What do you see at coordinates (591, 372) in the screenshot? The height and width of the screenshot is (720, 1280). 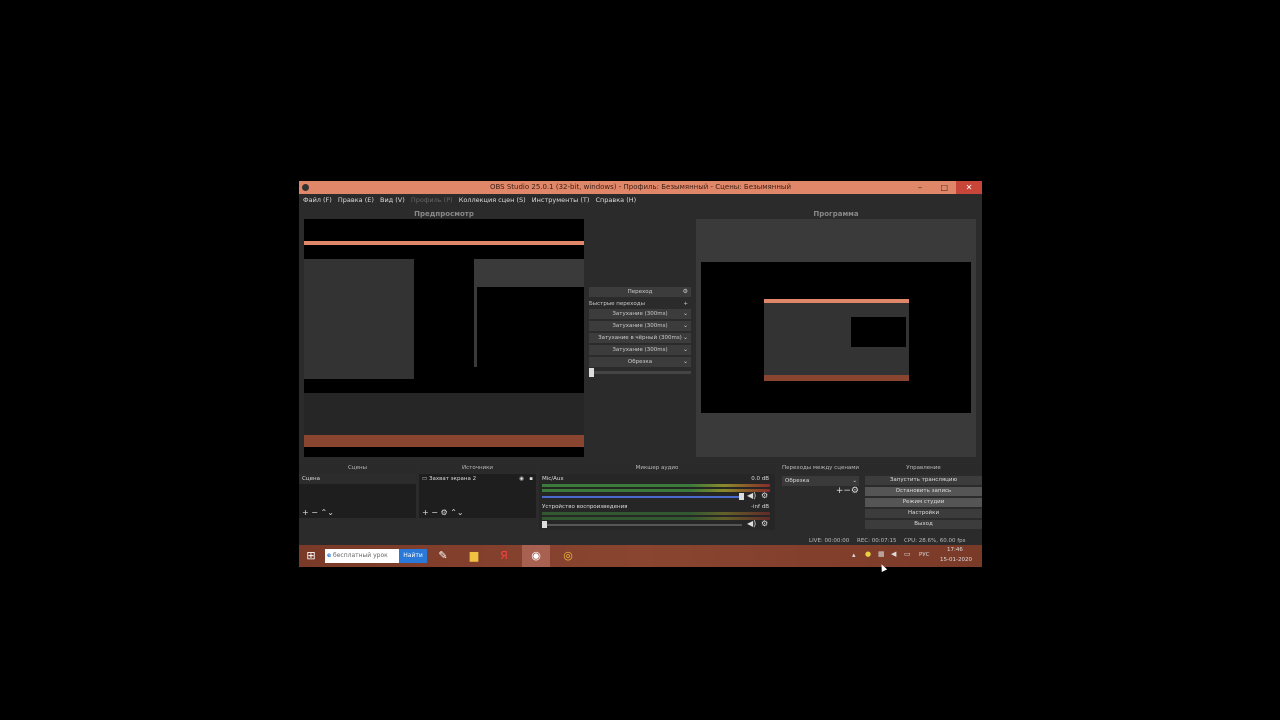 I see `tbar-handle` at bounding box center [591, 372].